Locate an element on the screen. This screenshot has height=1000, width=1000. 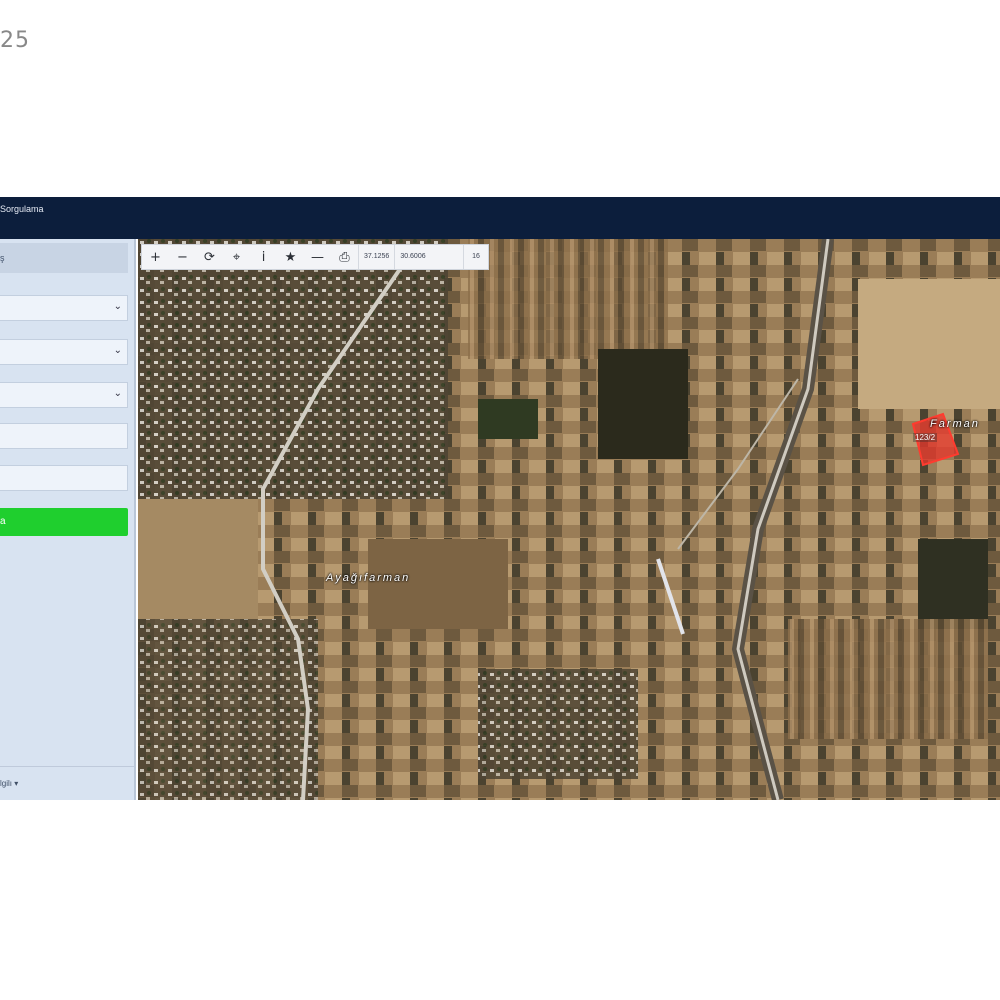
sidebar-divider is located at coordinates (67, 766).